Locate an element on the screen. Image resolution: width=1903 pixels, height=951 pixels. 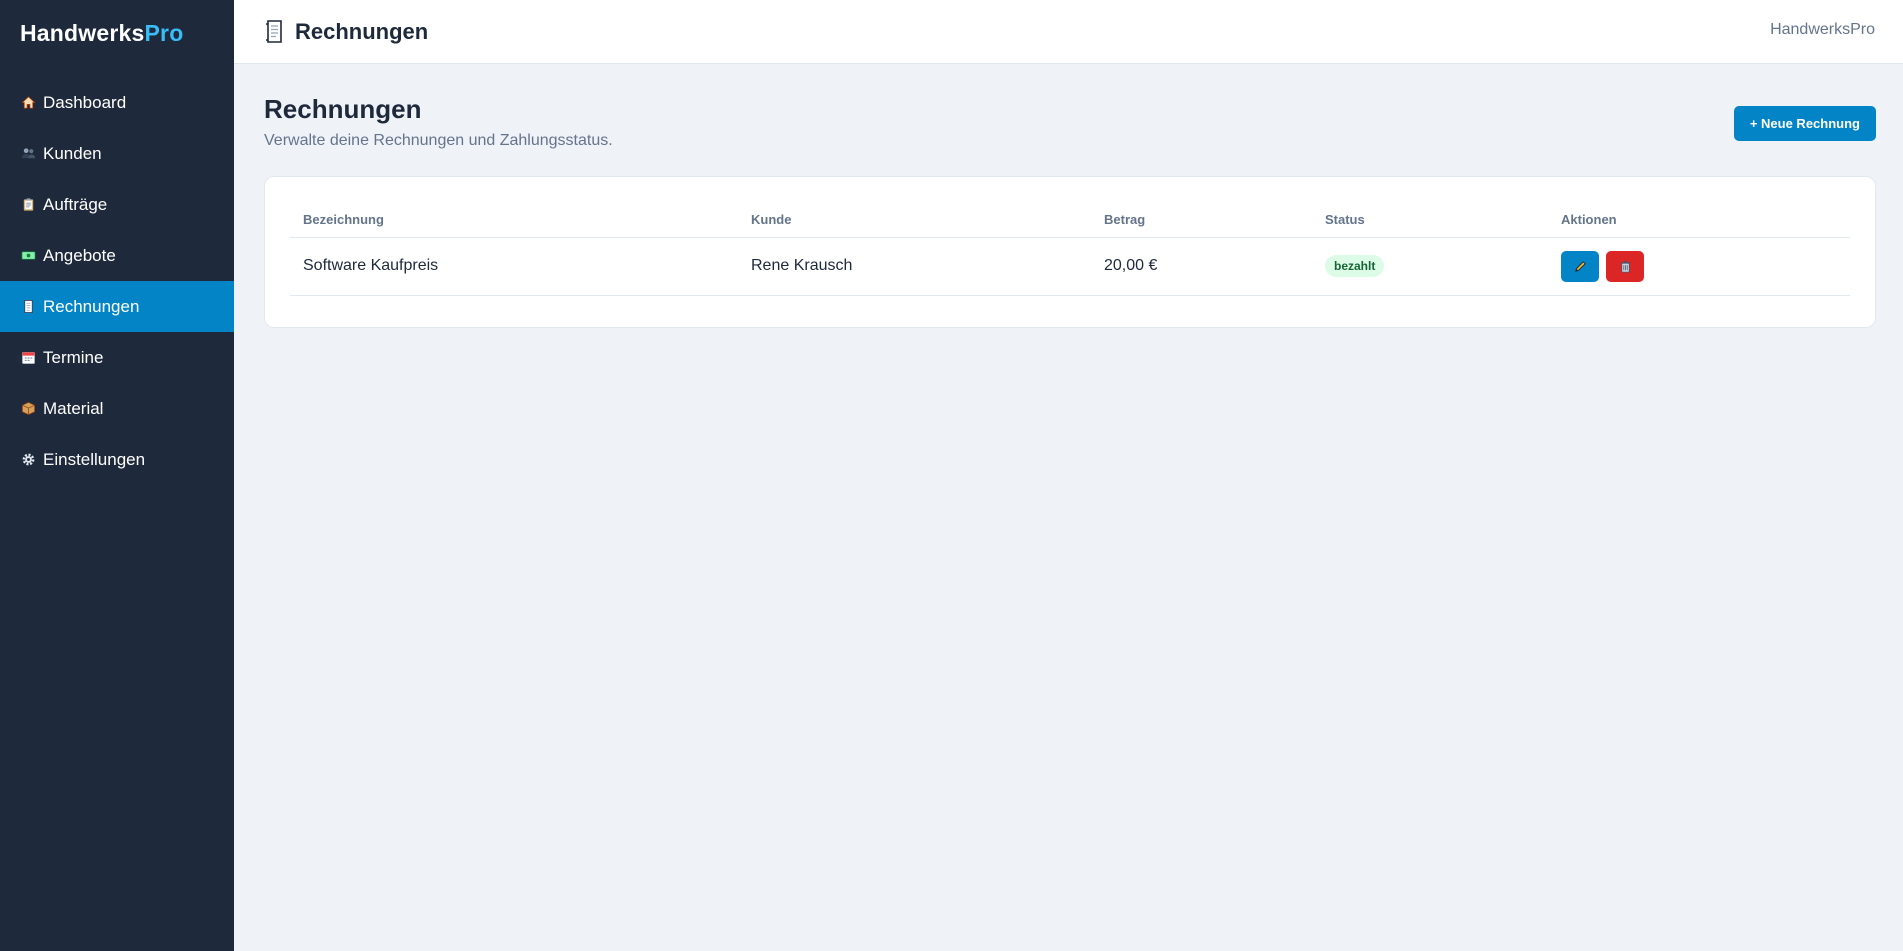
edit-button is located at coordinates (1580, 266).